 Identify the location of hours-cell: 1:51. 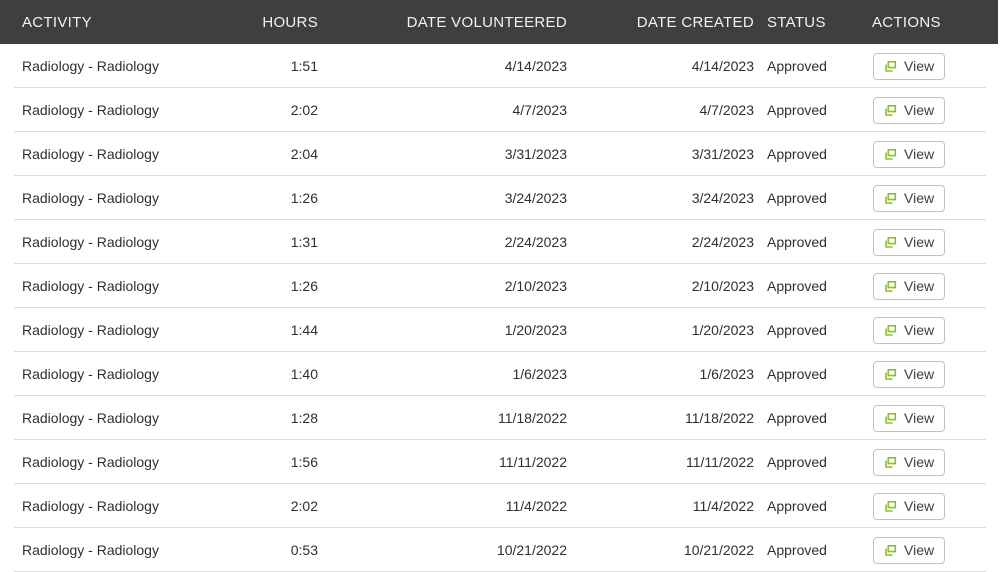
(304, 66).